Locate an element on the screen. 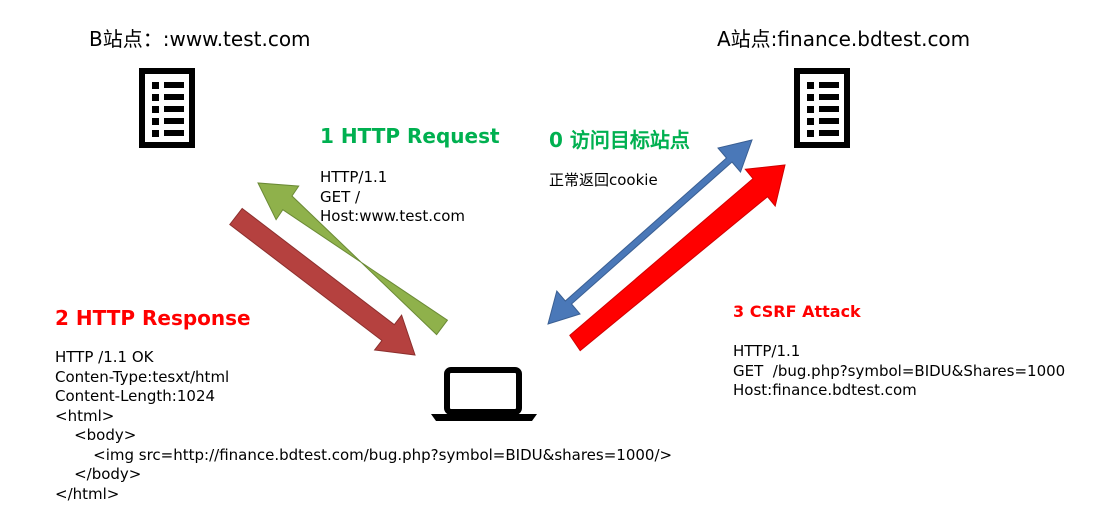 This screenshot has height=530, width=1098. visit-title: 0 访问目标站点 is located at coordinates (619, 140).